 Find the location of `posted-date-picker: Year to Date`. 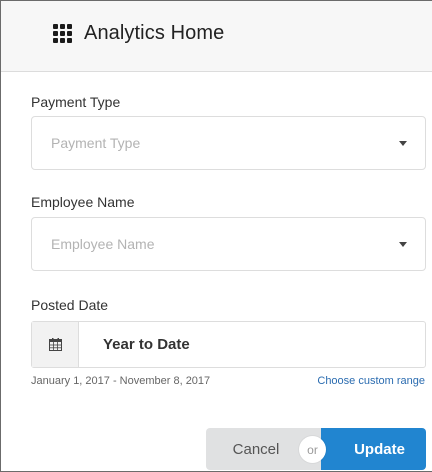

posted-date-picker: Year to Date is located at coordinates (228, 344).